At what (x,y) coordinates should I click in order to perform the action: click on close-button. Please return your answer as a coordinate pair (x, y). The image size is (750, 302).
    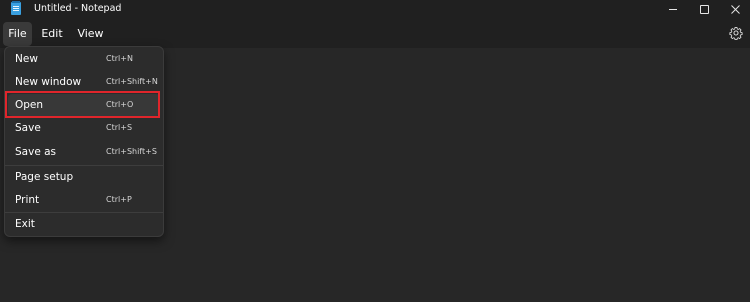
    Looking at the image, I should click on (734, 9).